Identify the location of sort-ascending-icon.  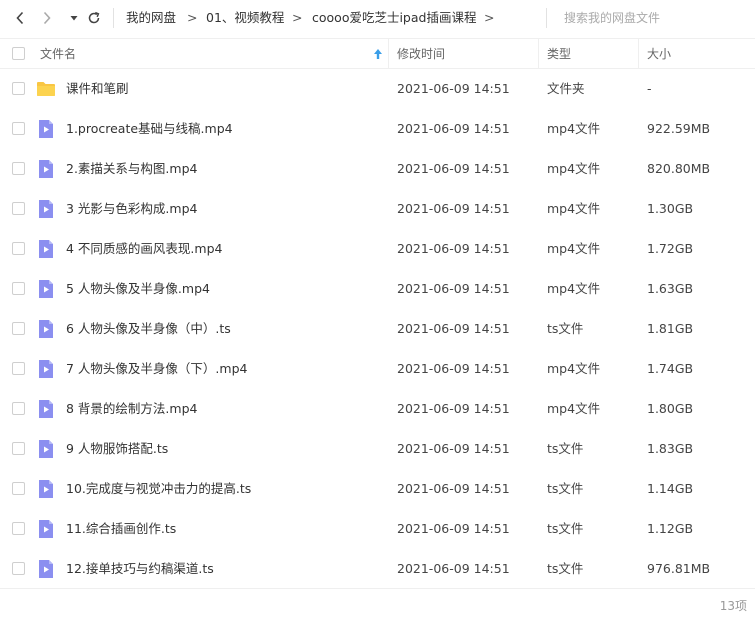
(378, 54).